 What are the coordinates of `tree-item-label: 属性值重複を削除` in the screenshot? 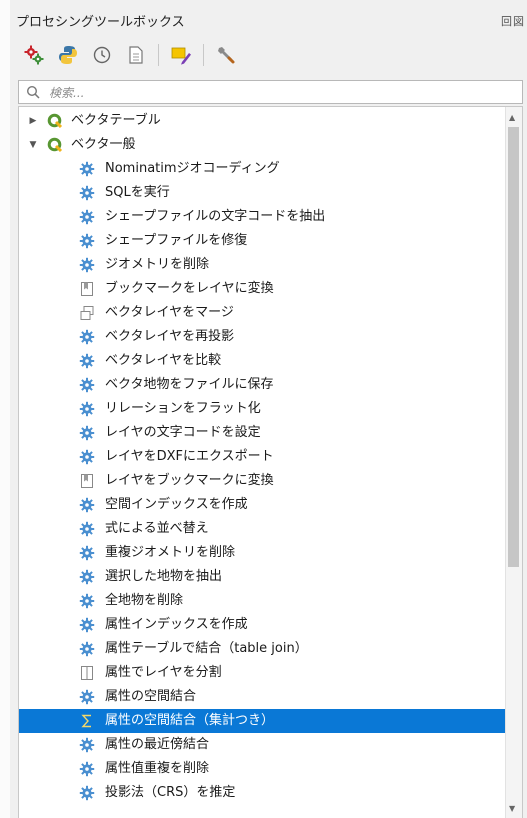 It's located at (157, 768).